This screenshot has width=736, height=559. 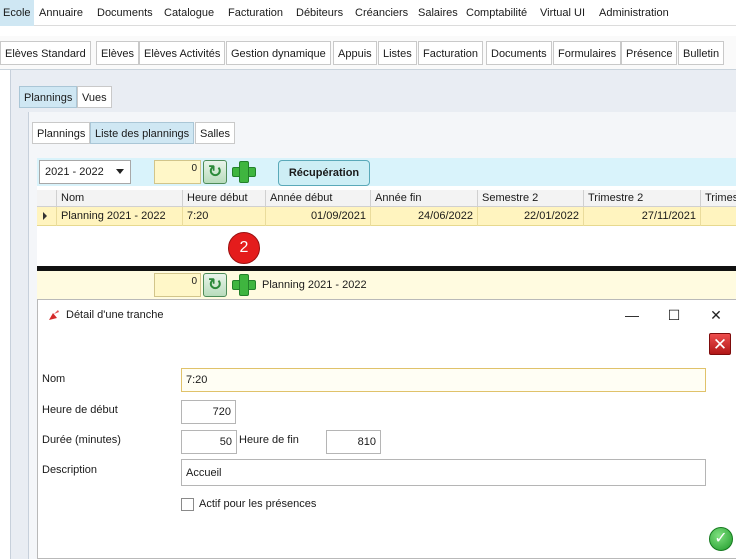 I want to click on tab-documents: Documents, so click(x=519, y=53).